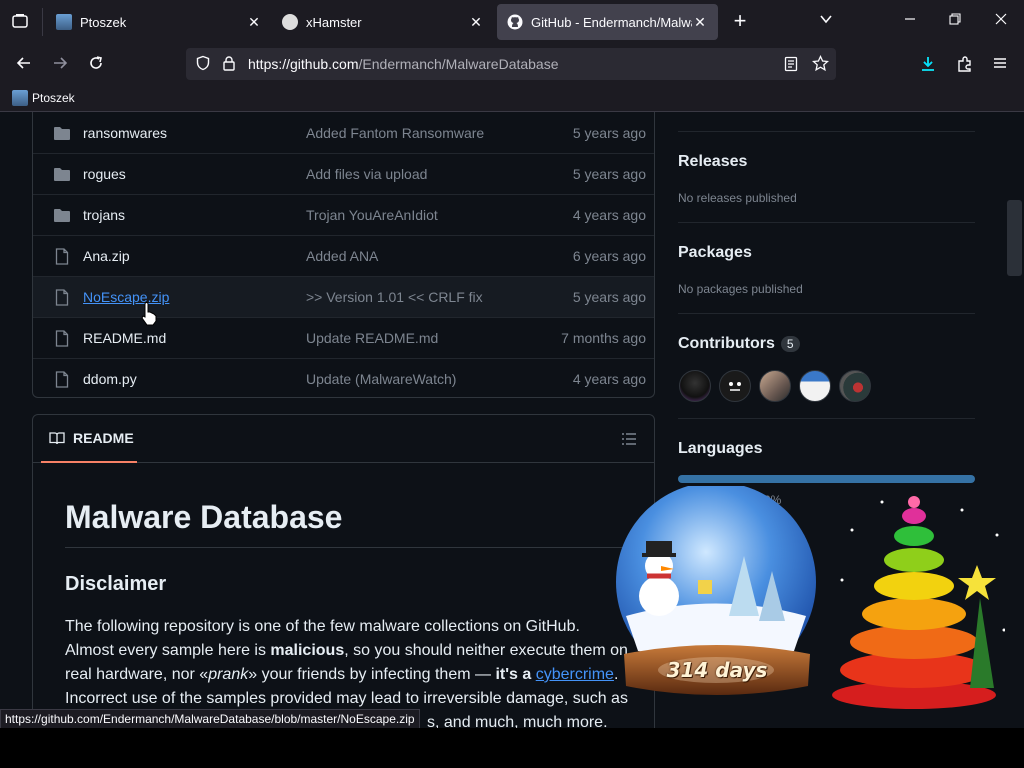  Describe the element at coordinates (486, 650) in the screenshot. I see `text-span: , so you should neither execute them on` at that location.